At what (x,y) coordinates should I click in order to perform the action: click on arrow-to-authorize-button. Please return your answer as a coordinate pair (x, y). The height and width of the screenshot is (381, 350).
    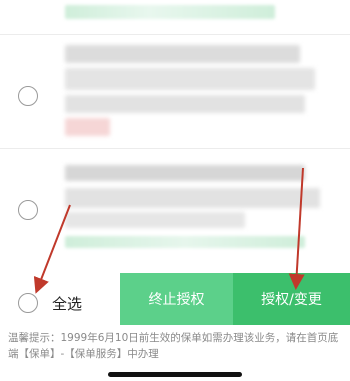
    Looking at the image, I should click on (296, 228).